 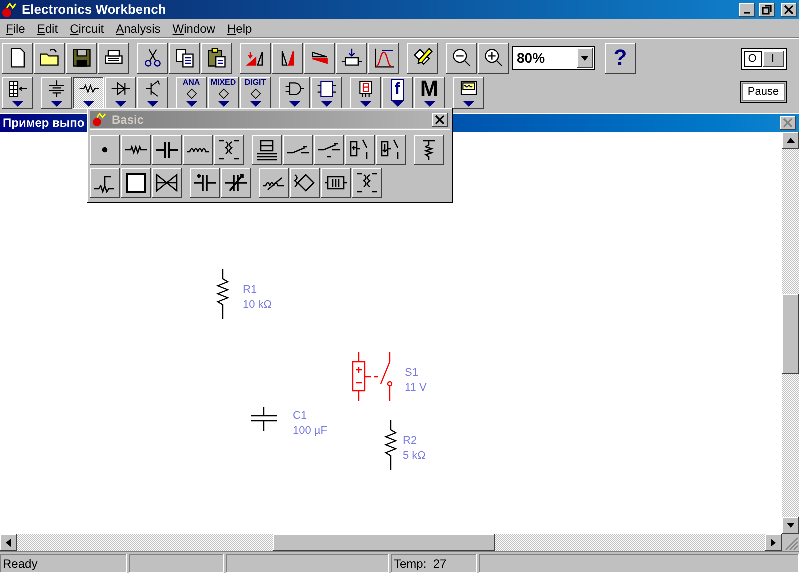 What do you see at coordinates (81, 58) in the screenshot?
I see `save-button` at bounding box center [81, 58].